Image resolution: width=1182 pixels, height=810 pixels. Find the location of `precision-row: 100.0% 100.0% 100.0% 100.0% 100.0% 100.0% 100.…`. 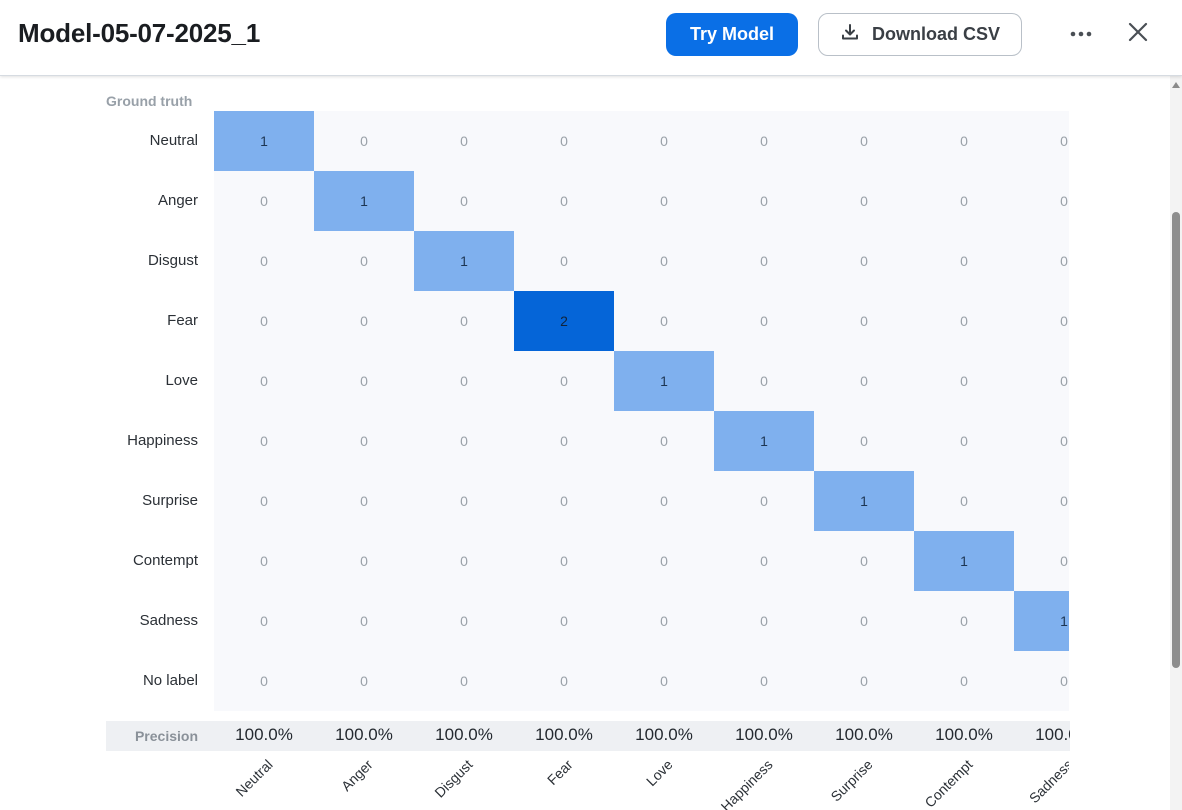

precision-row: 100.0% 100.0% 100.0% 100.0% 100.0% 100.0% 100.… is located at coordinates (588, 736).